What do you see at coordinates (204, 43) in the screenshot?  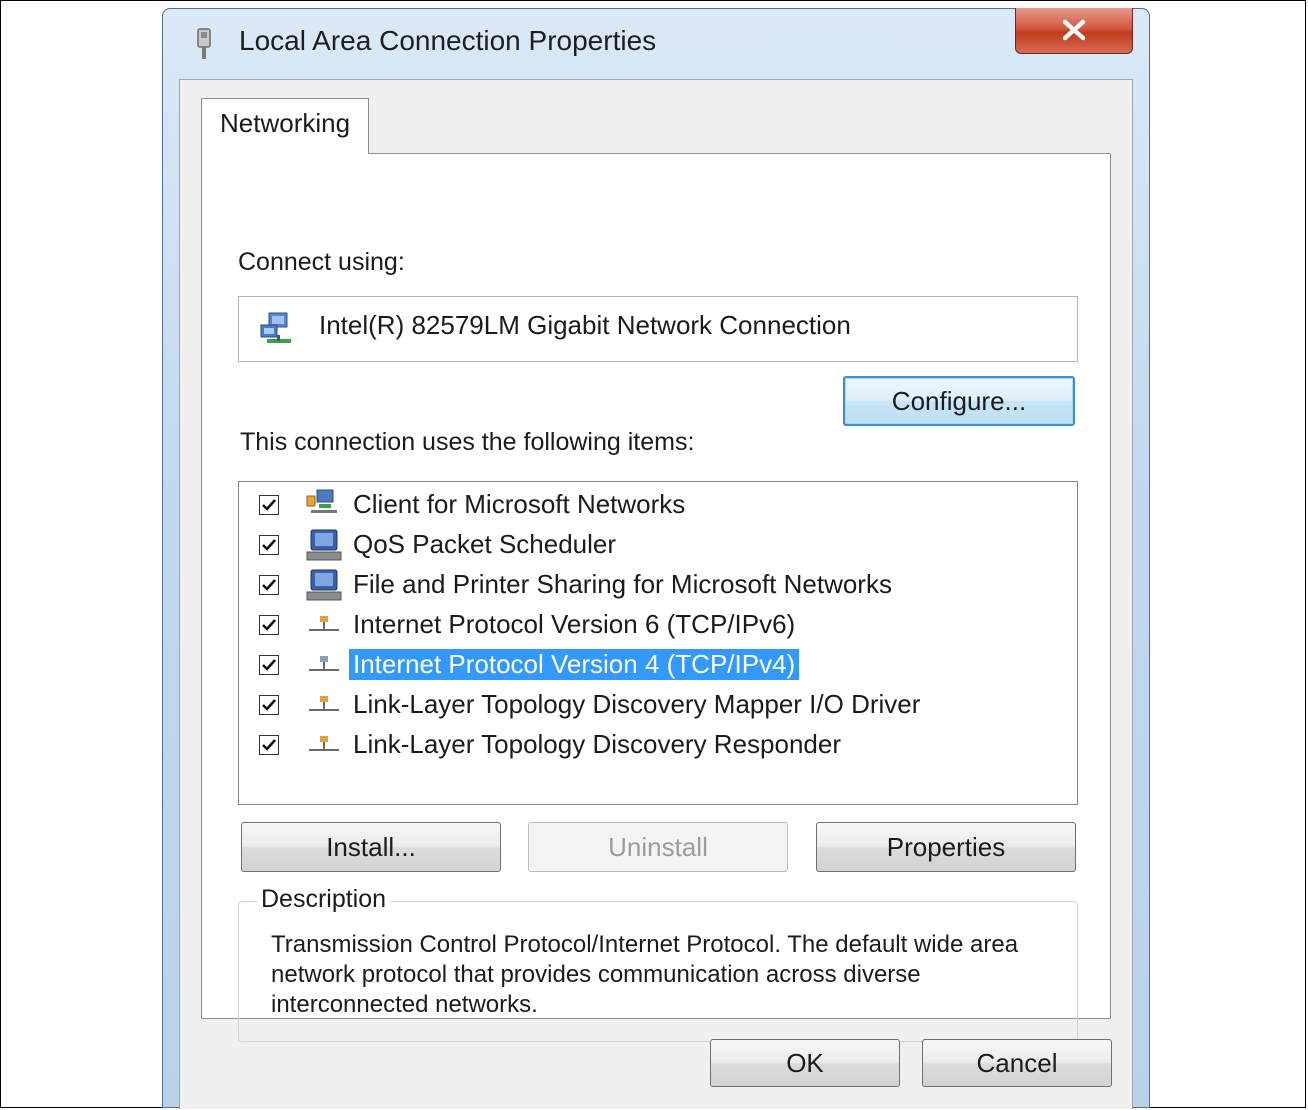 I see `network-connection-icon` at bounding box center [204, 43].